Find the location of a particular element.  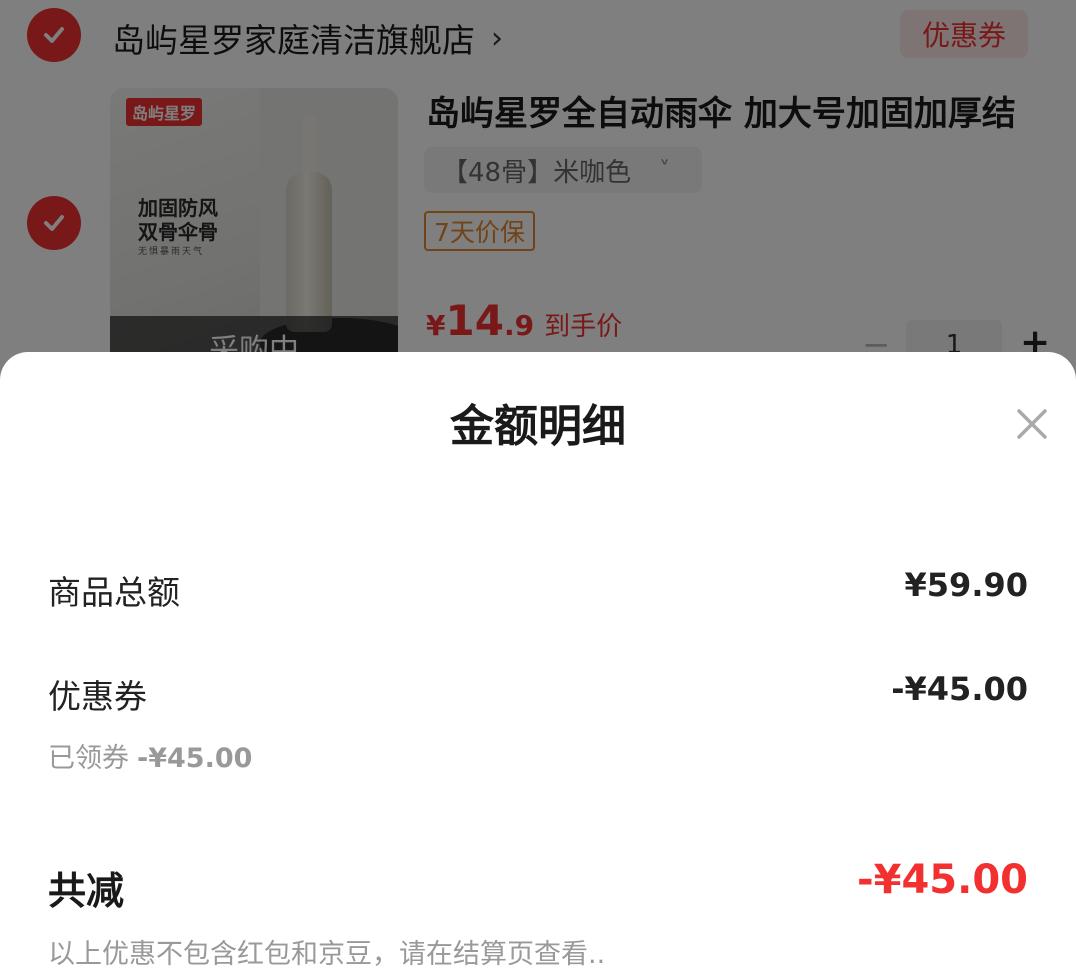

claimed-coupon-amount: -¥45.00 is located at coordinates (195, 758).